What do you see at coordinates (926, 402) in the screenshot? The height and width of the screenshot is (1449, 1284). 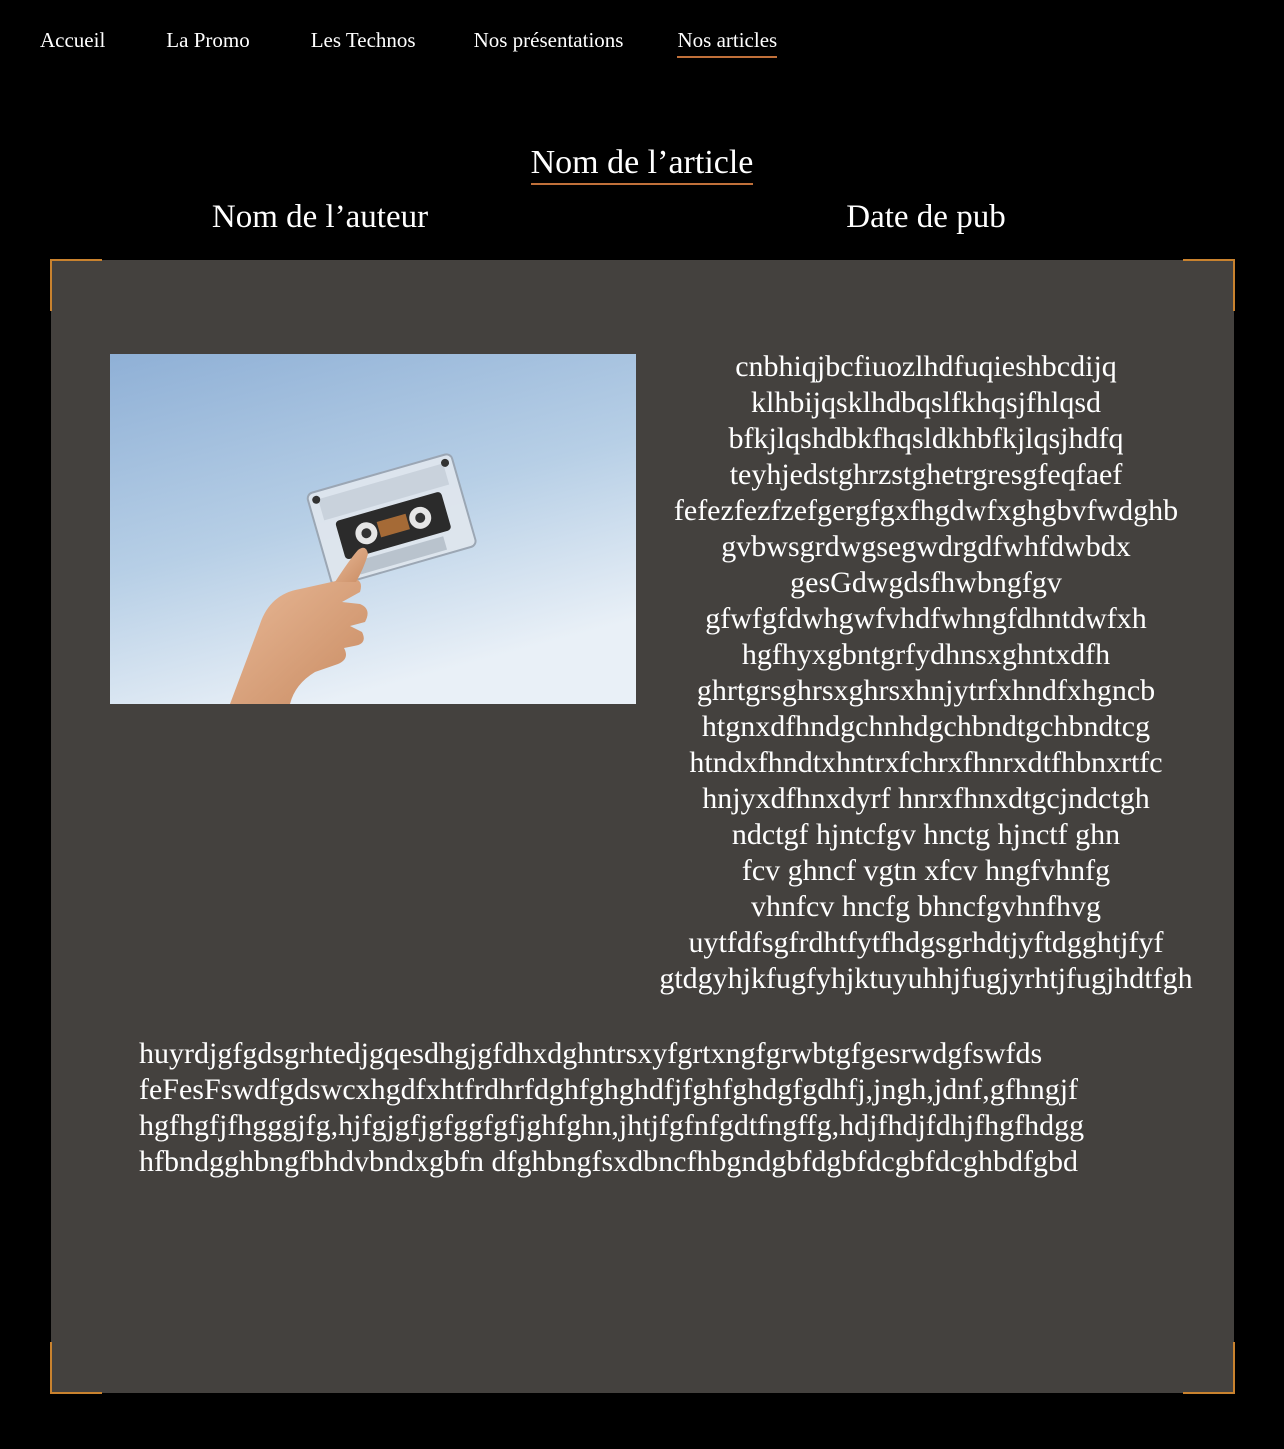 I see `side-text-line: klhbijqsklhdbqslfkhqsjfhlqsd` at bounding box center [926, 402].